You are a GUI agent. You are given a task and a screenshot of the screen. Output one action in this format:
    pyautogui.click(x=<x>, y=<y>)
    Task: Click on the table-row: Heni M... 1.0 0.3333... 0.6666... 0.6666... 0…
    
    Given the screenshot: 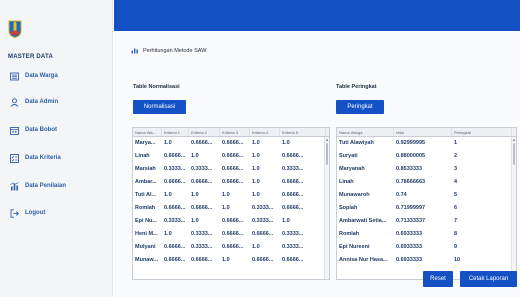 What is the action you would take?
    pyautogui.click(x=231, y=234)
    